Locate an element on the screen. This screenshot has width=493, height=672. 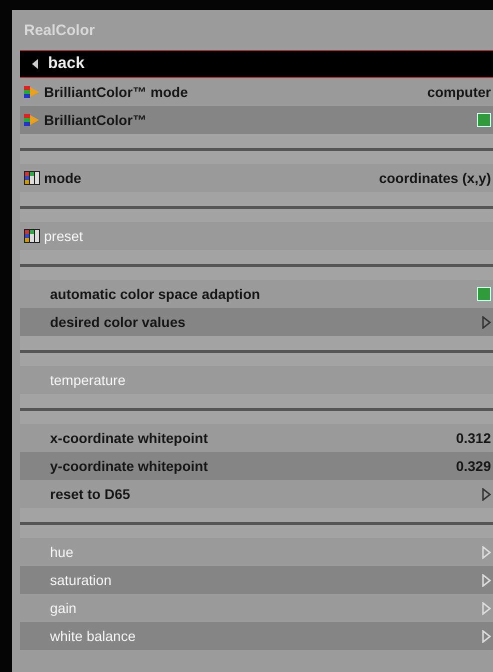
menu-item: BrilliantColor™ is located at coordinates (256, 120).